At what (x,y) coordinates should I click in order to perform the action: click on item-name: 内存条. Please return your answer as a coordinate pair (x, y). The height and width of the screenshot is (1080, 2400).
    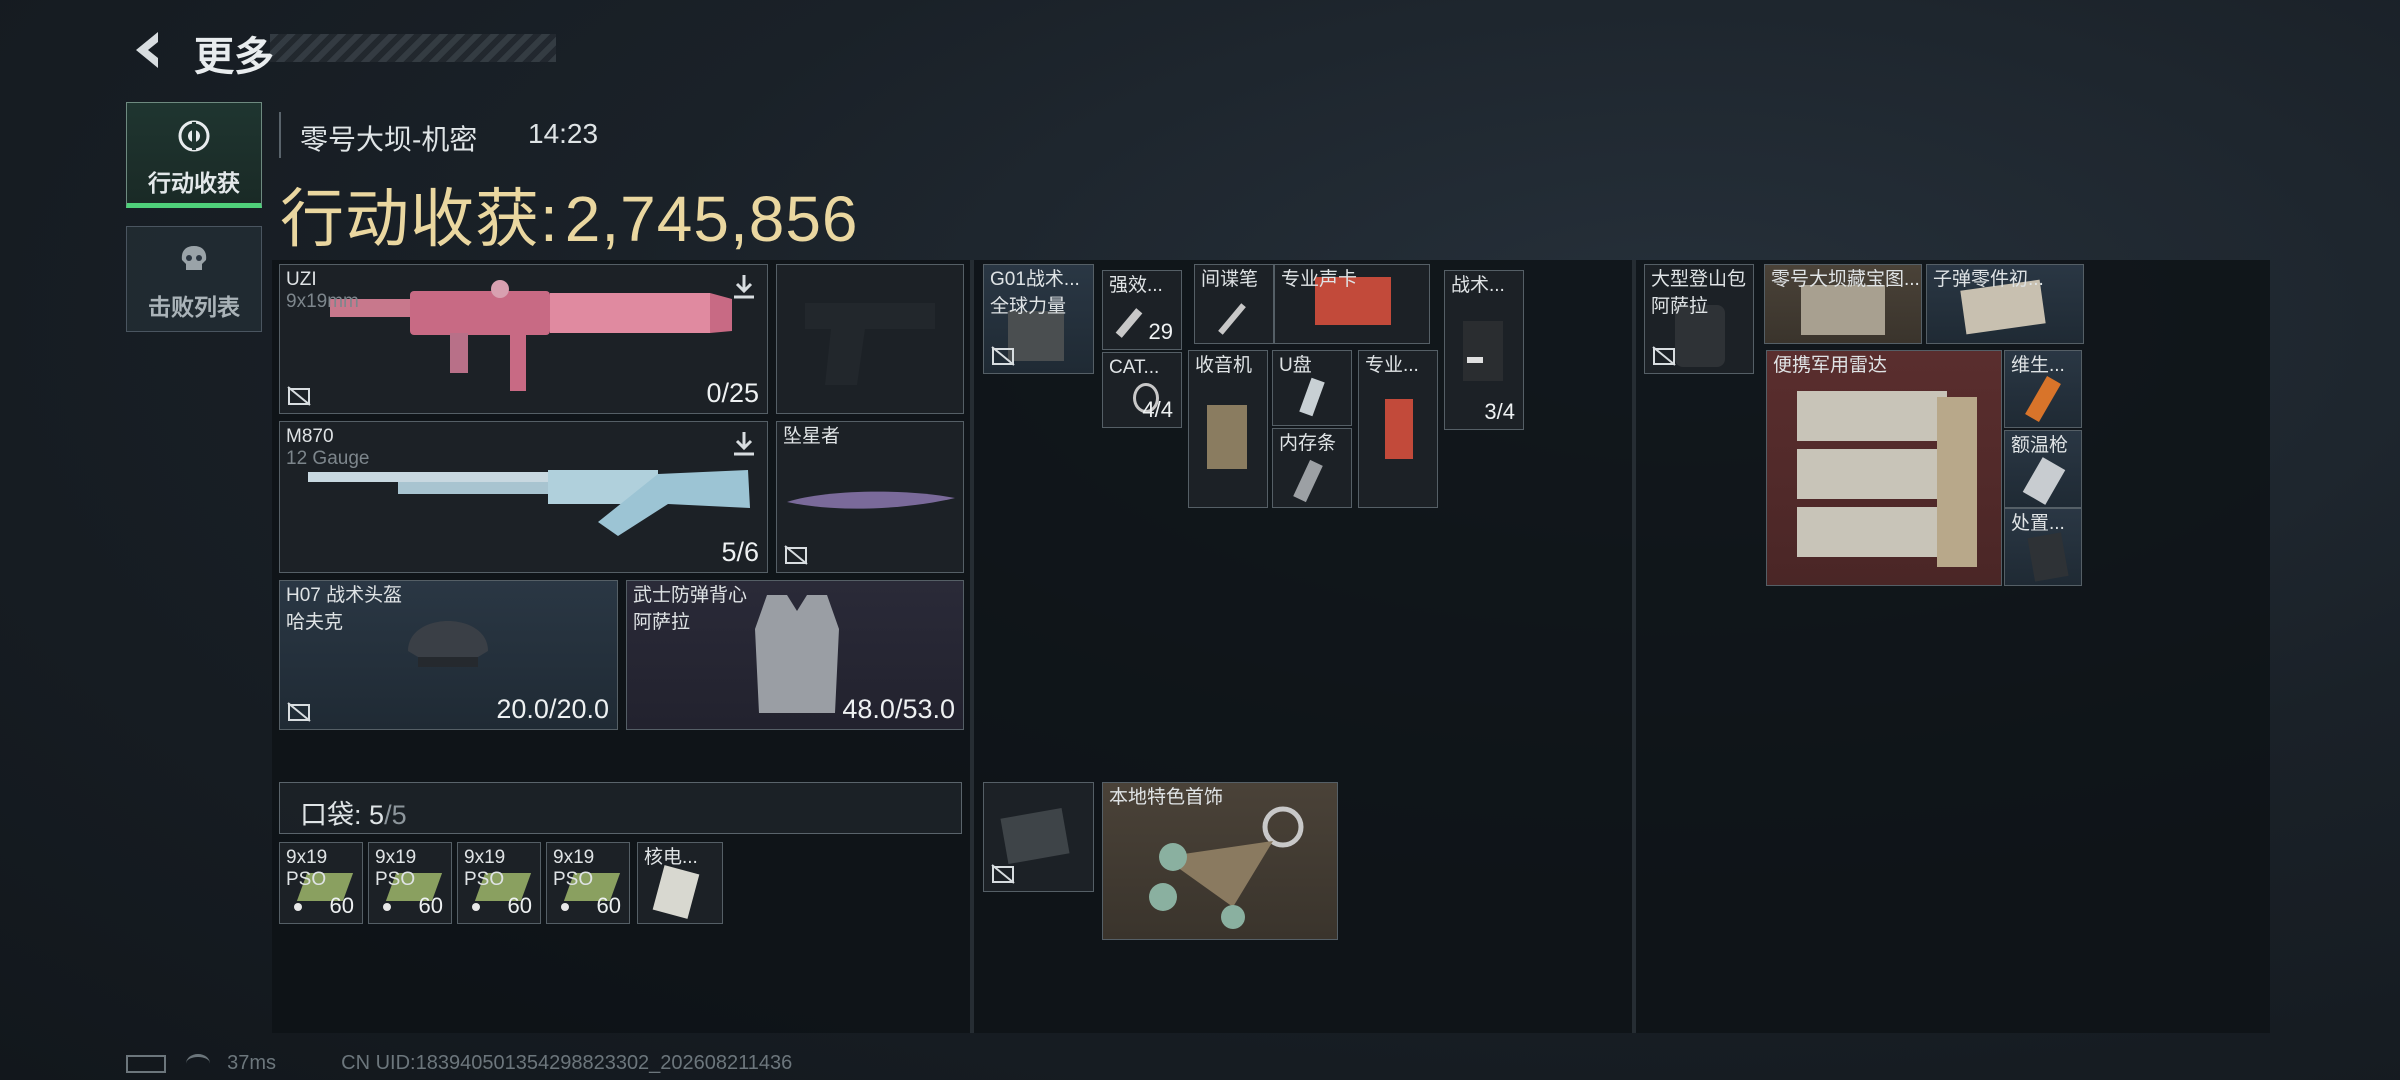
    Looking at the image, I should click on (1308, 443).